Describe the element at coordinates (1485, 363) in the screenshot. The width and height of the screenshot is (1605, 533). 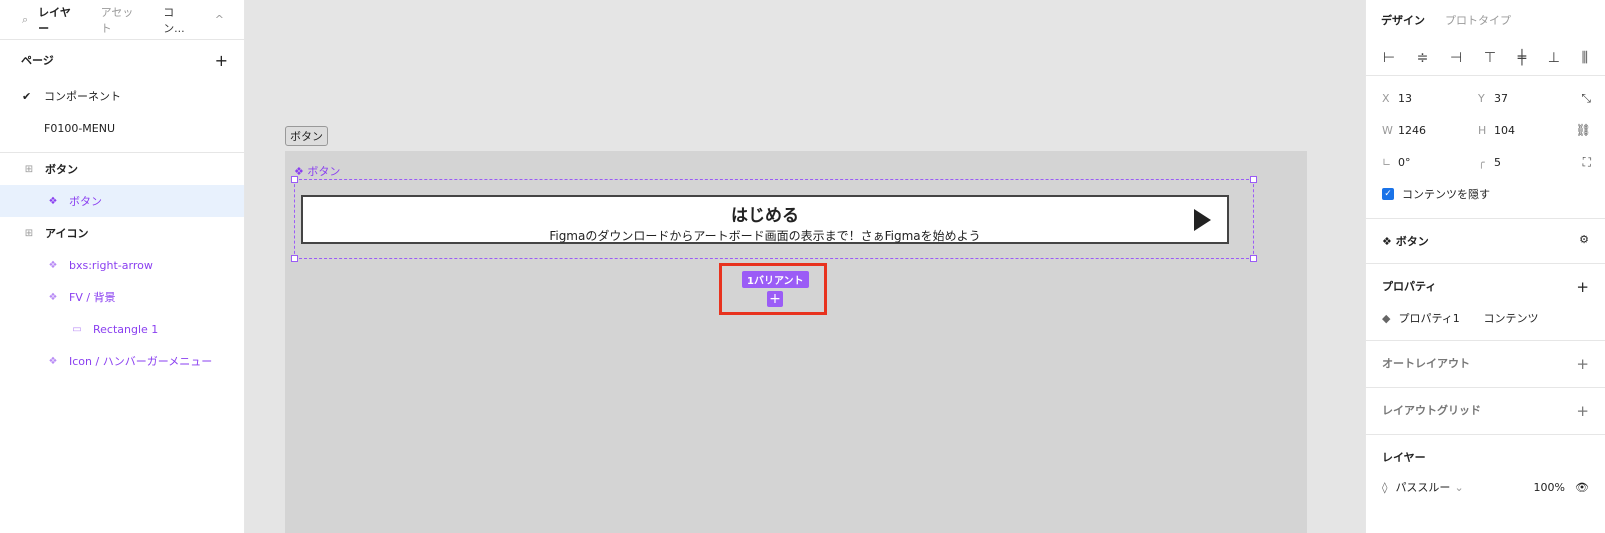
I see `auto-layout-section: オートレイアウト +` at that location.